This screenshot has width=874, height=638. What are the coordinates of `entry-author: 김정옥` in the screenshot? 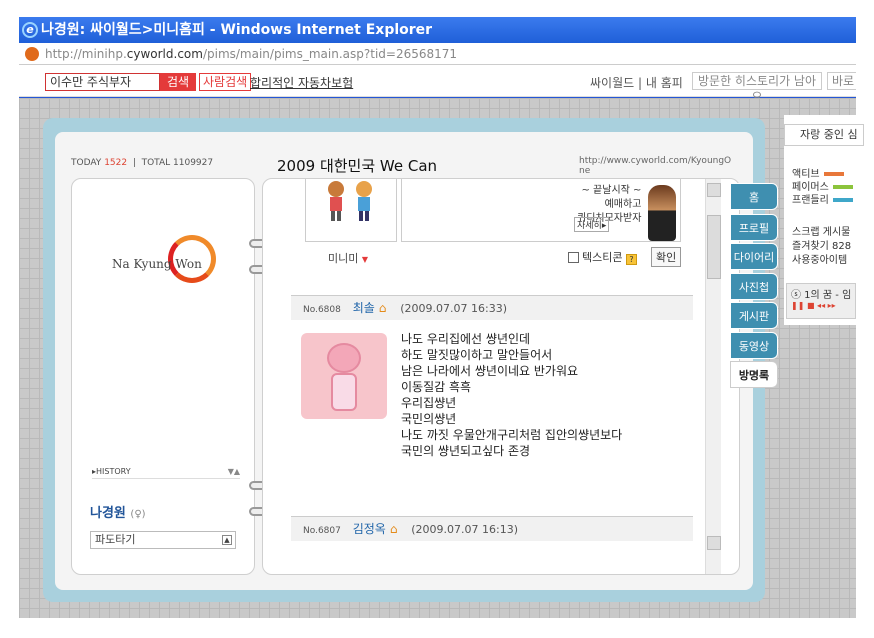 It's located at (369, 529).